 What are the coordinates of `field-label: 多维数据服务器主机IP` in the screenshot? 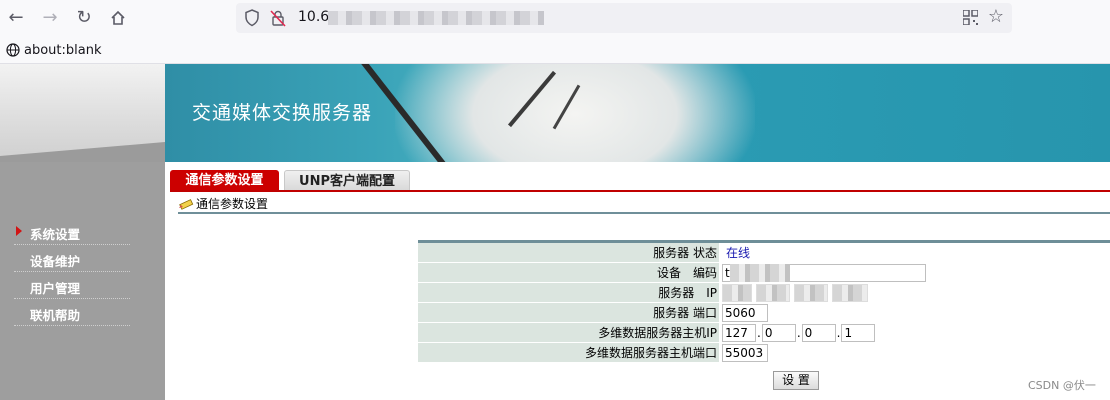 It's located at (569, 332).